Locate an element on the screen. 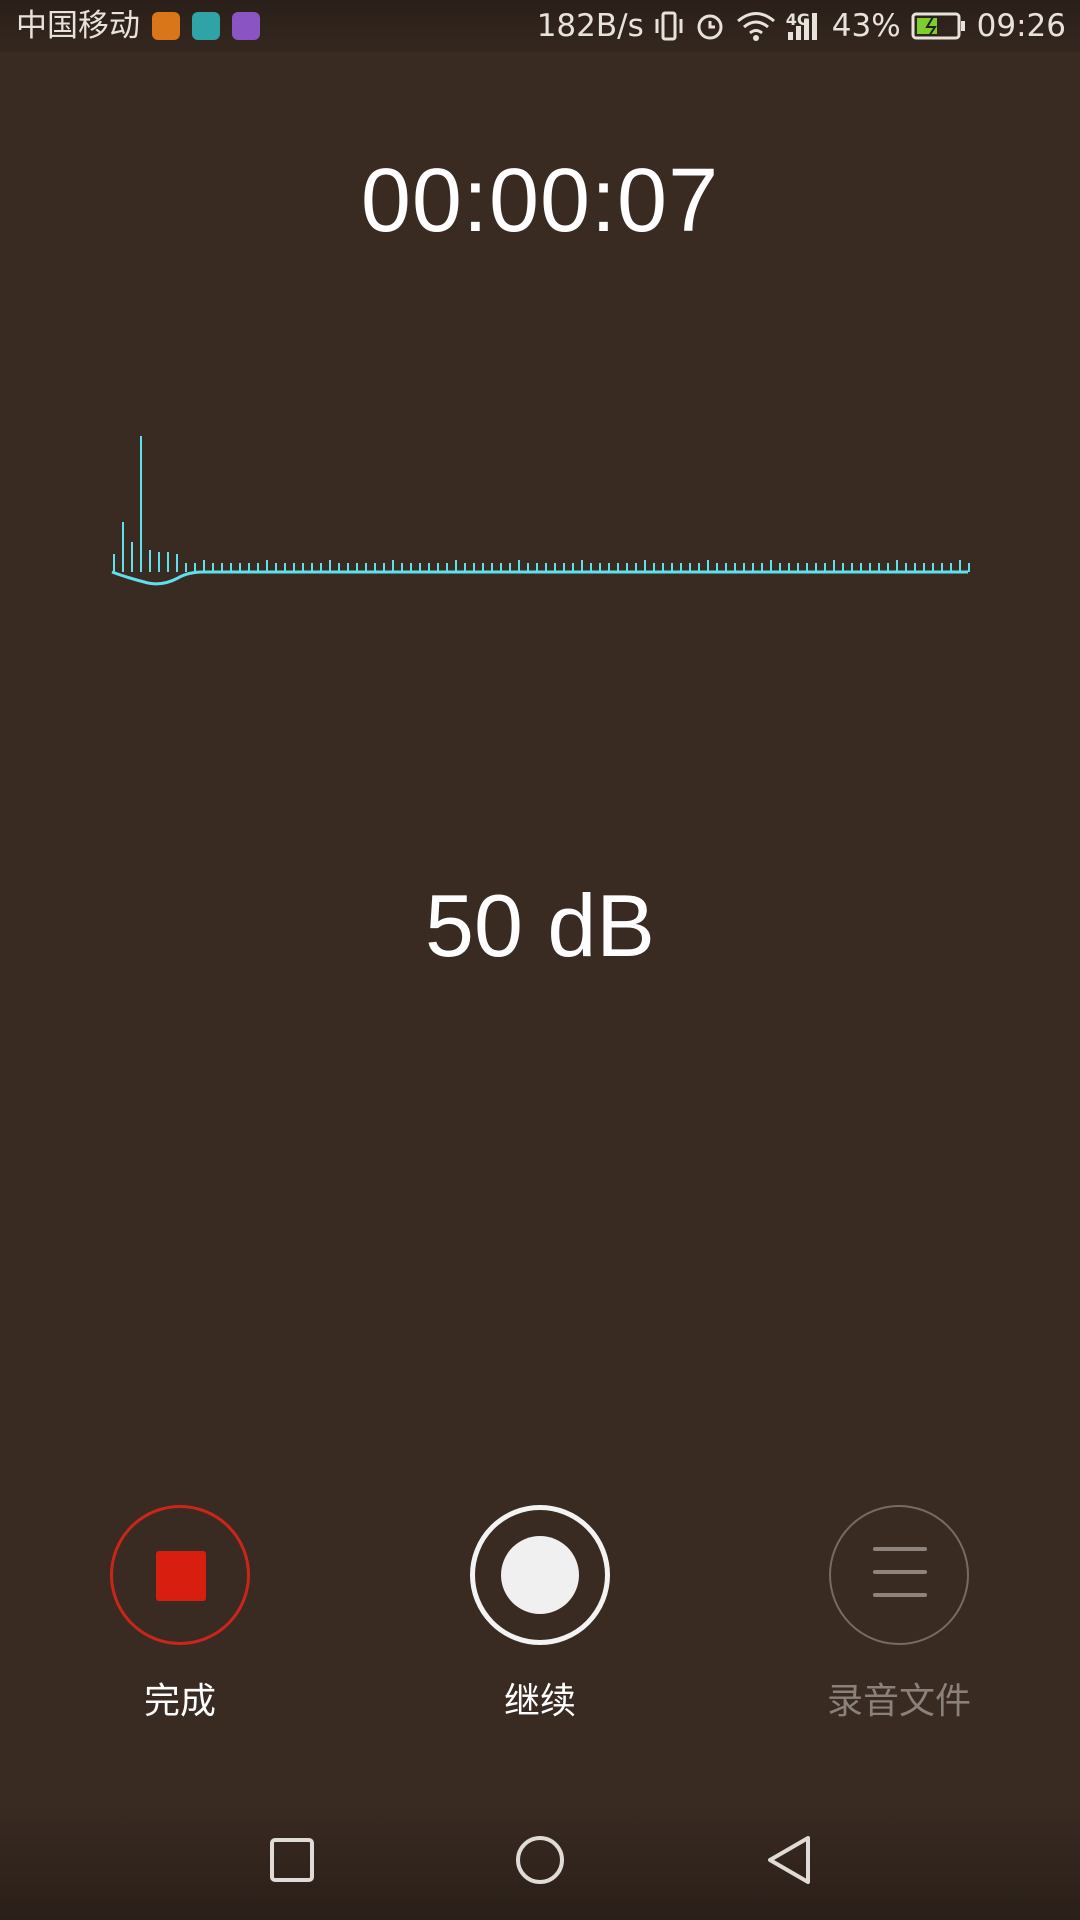 The width and height of the screenshot is (1080, 1920). square-icon is located at coordinates (292, 1860).